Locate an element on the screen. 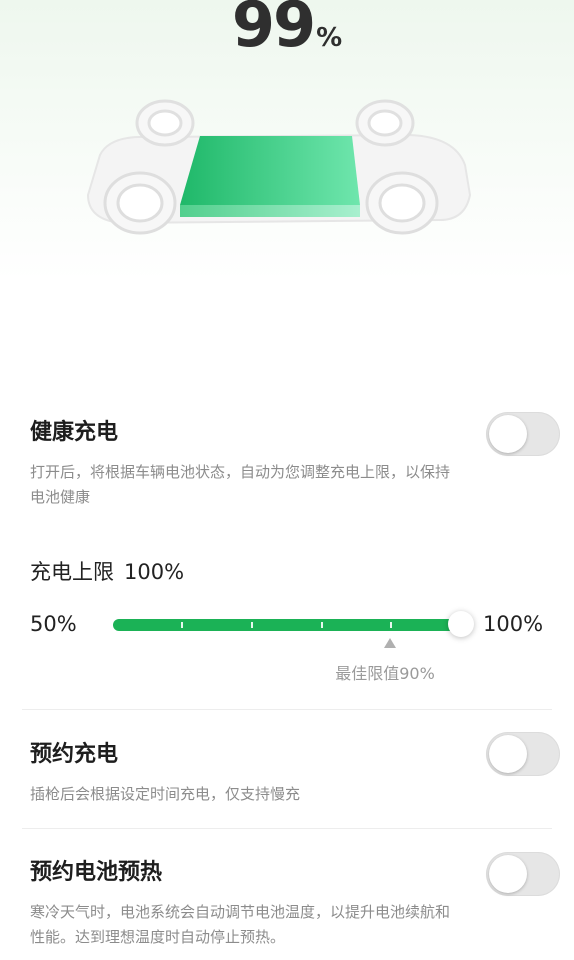 Image resolution: width=574 pixels, height=960 pixels. wheel-rear-left is located at coordinates (165, 123).